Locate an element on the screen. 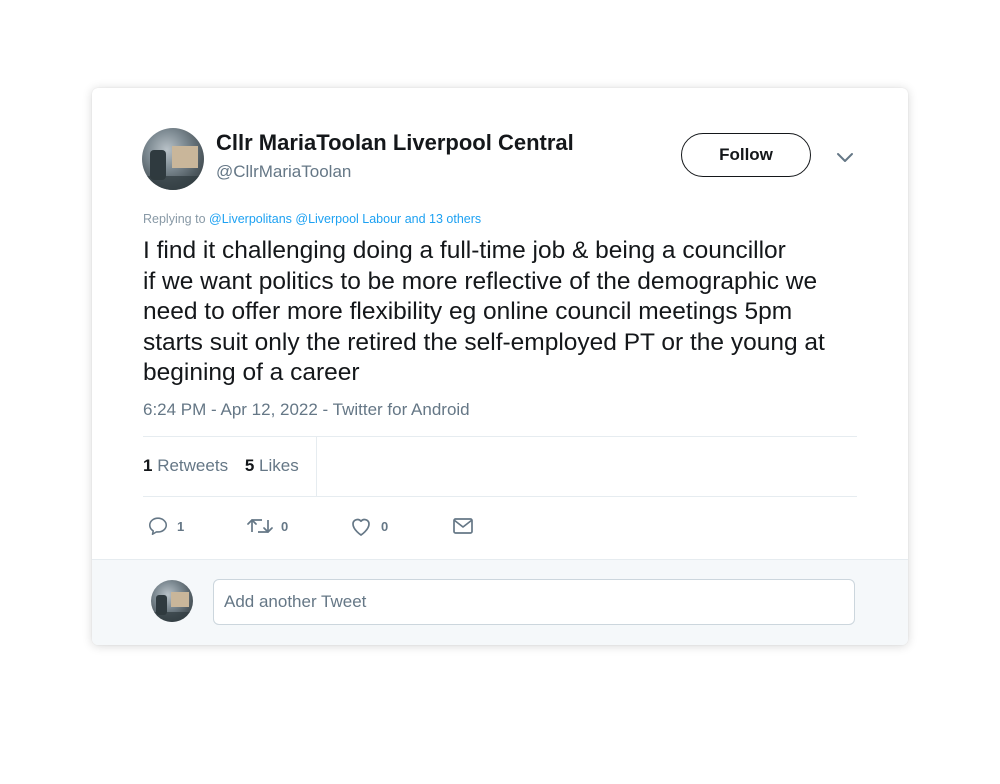  retweets-label: Retweets is located at coordinates (193, 465).